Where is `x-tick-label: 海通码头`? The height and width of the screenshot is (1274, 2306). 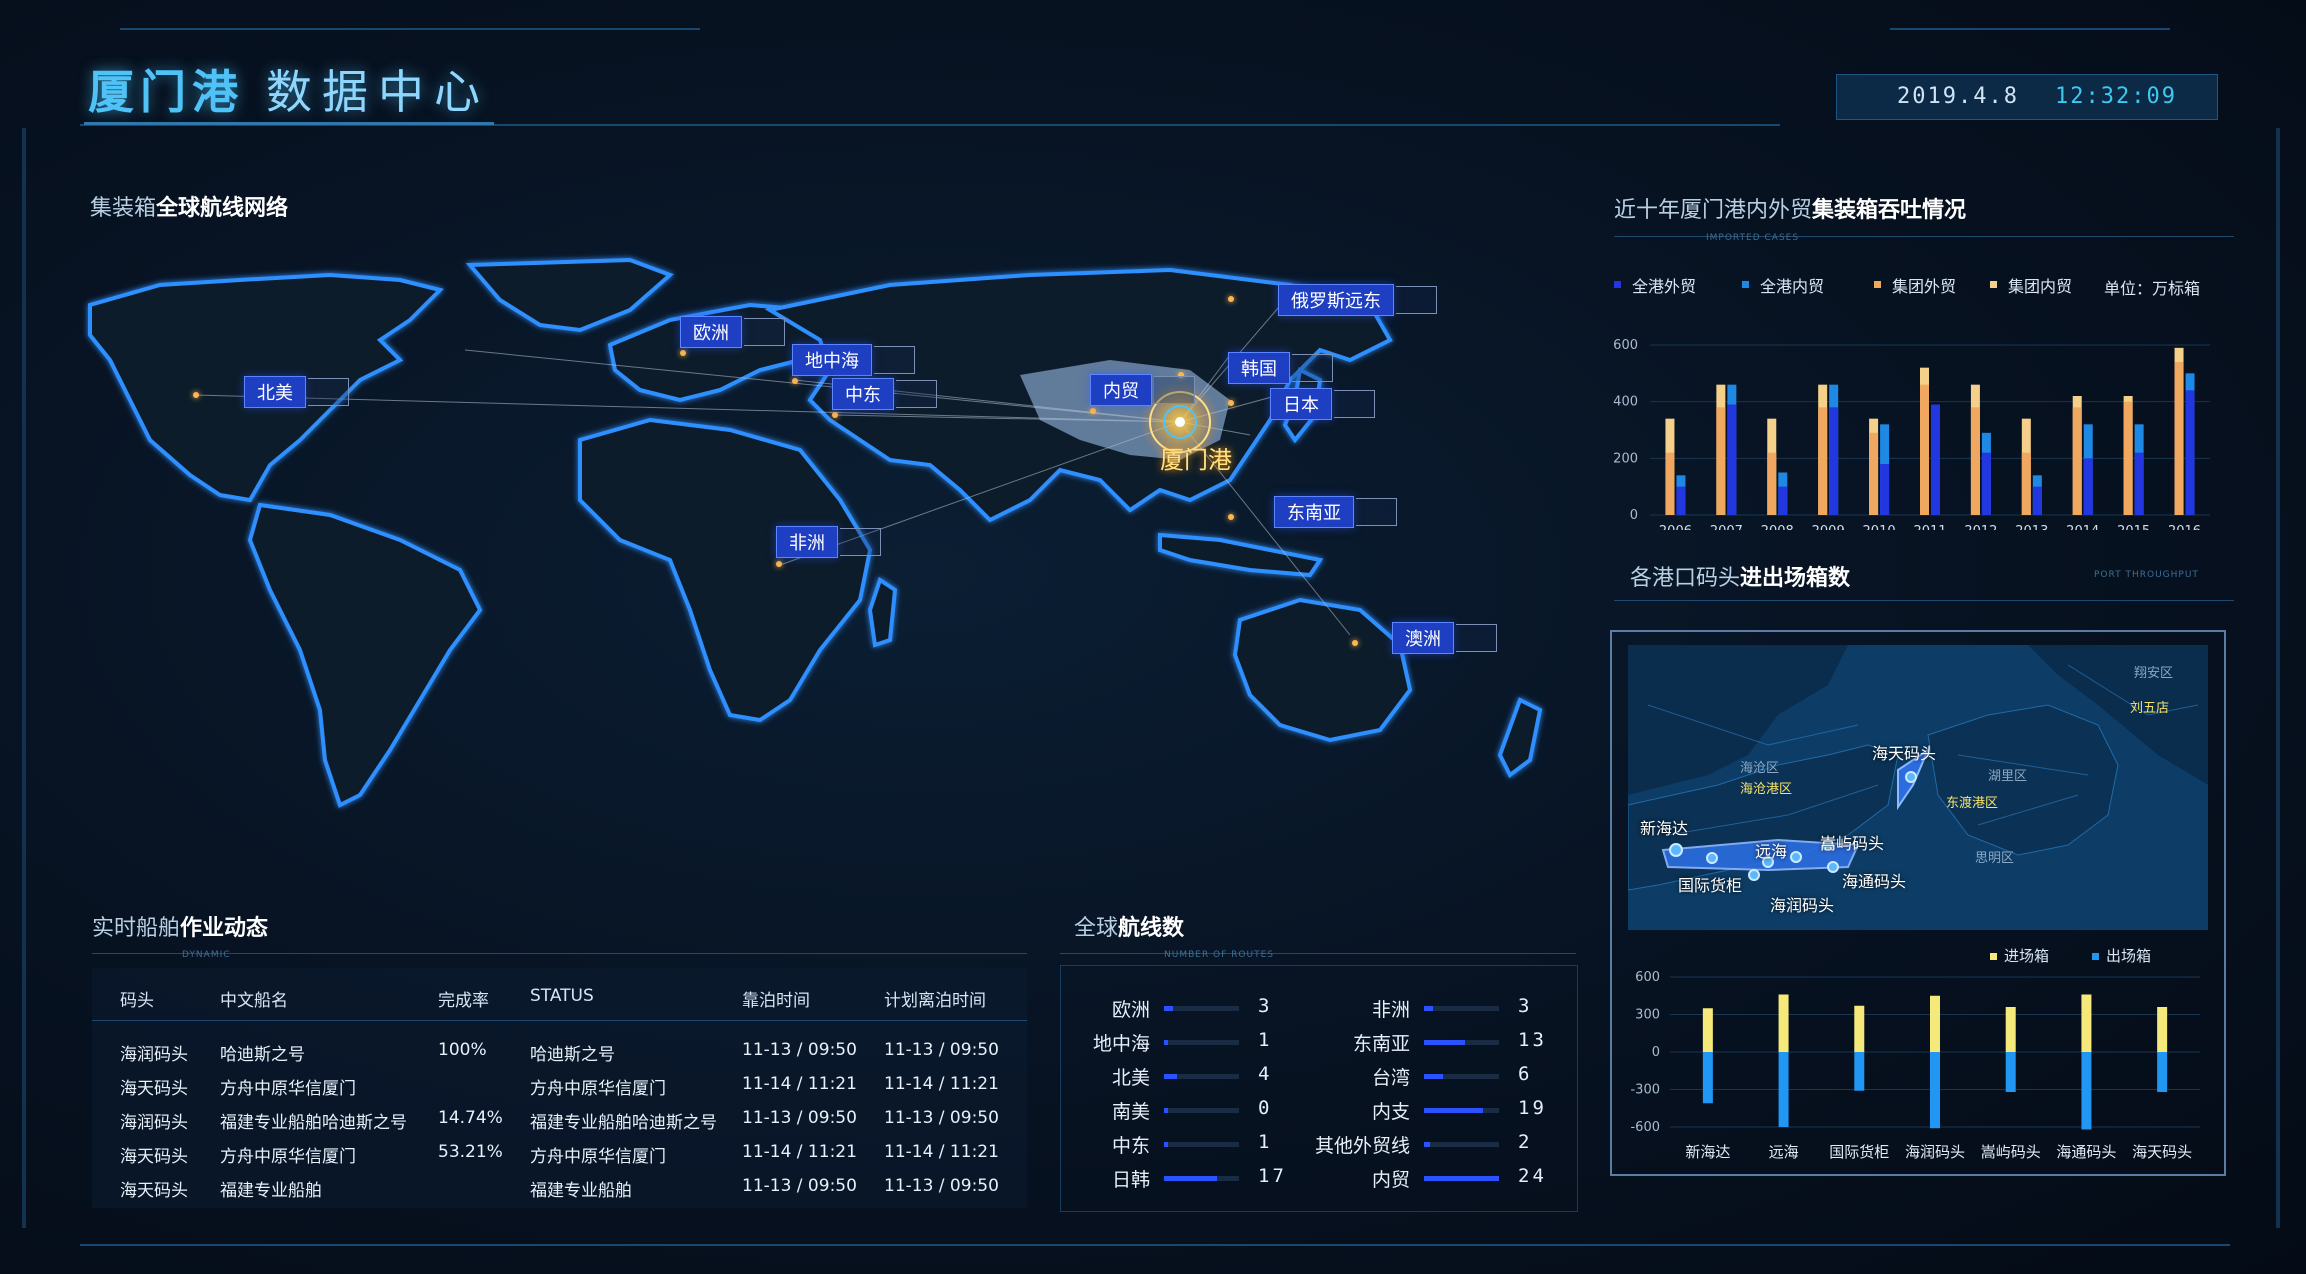
x-tick-label: 海通码头 is located at coordinates (2086, 1152).